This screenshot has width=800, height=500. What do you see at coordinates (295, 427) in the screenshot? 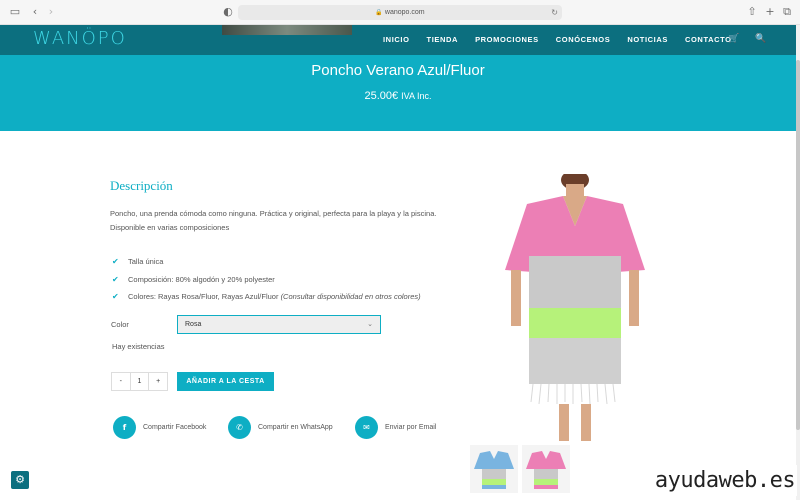
I see `share-label: Compartir en WhatsApp` at bounding box center [295, 427].